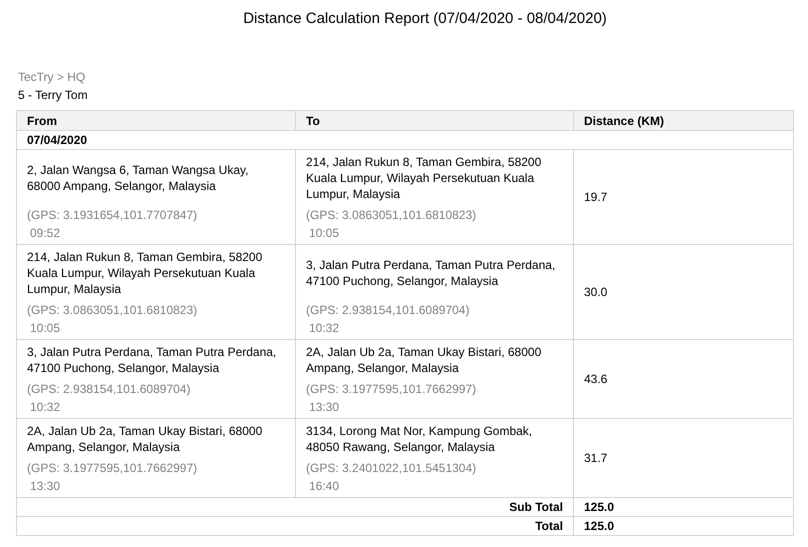  What do you see at coordinates (295, 507) in the screenshot?
I see `total-label: Sub Total` at bounding box center [295, 507].